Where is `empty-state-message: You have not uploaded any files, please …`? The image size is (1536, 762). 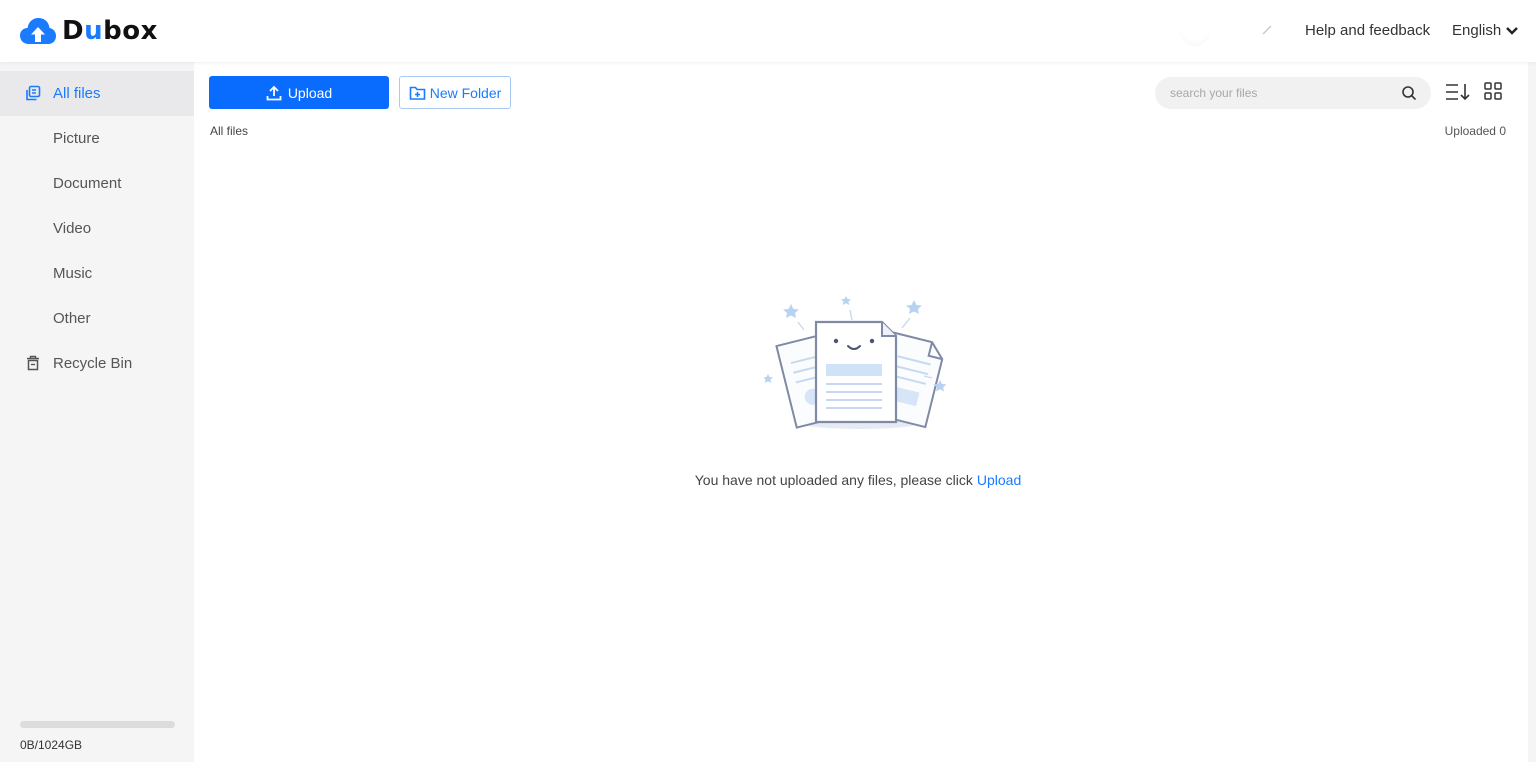
empty-state-message: You have not uploaded any files, please … is located at coordinates (858, 480).